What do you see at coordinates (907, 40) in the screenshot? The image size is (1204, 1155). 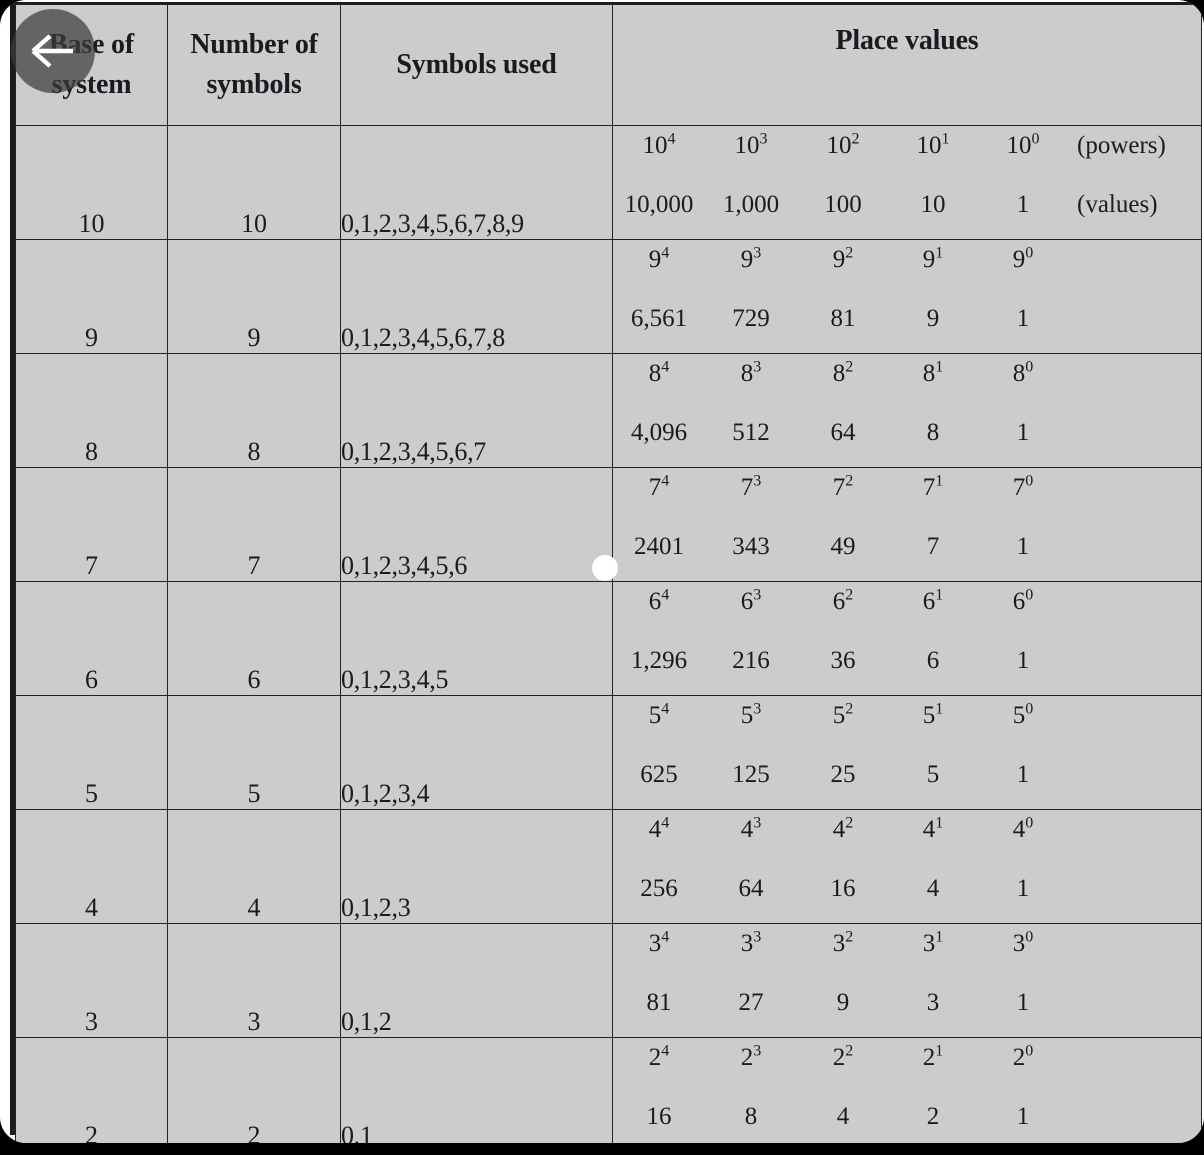 I see `header-line-1: Place values` at bounding box center [907, 40].